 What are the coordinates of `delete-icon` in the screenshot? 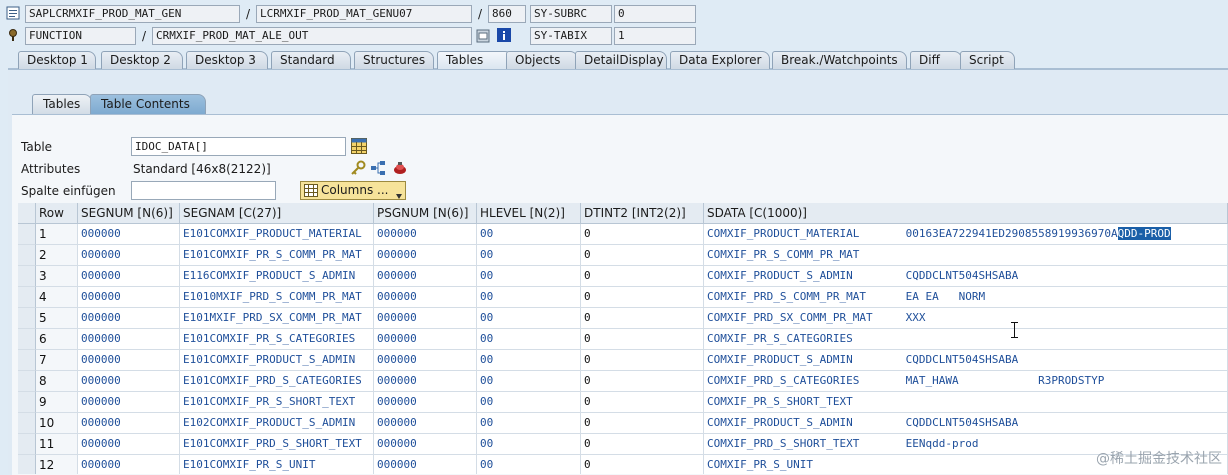 It's located at (400, 168).